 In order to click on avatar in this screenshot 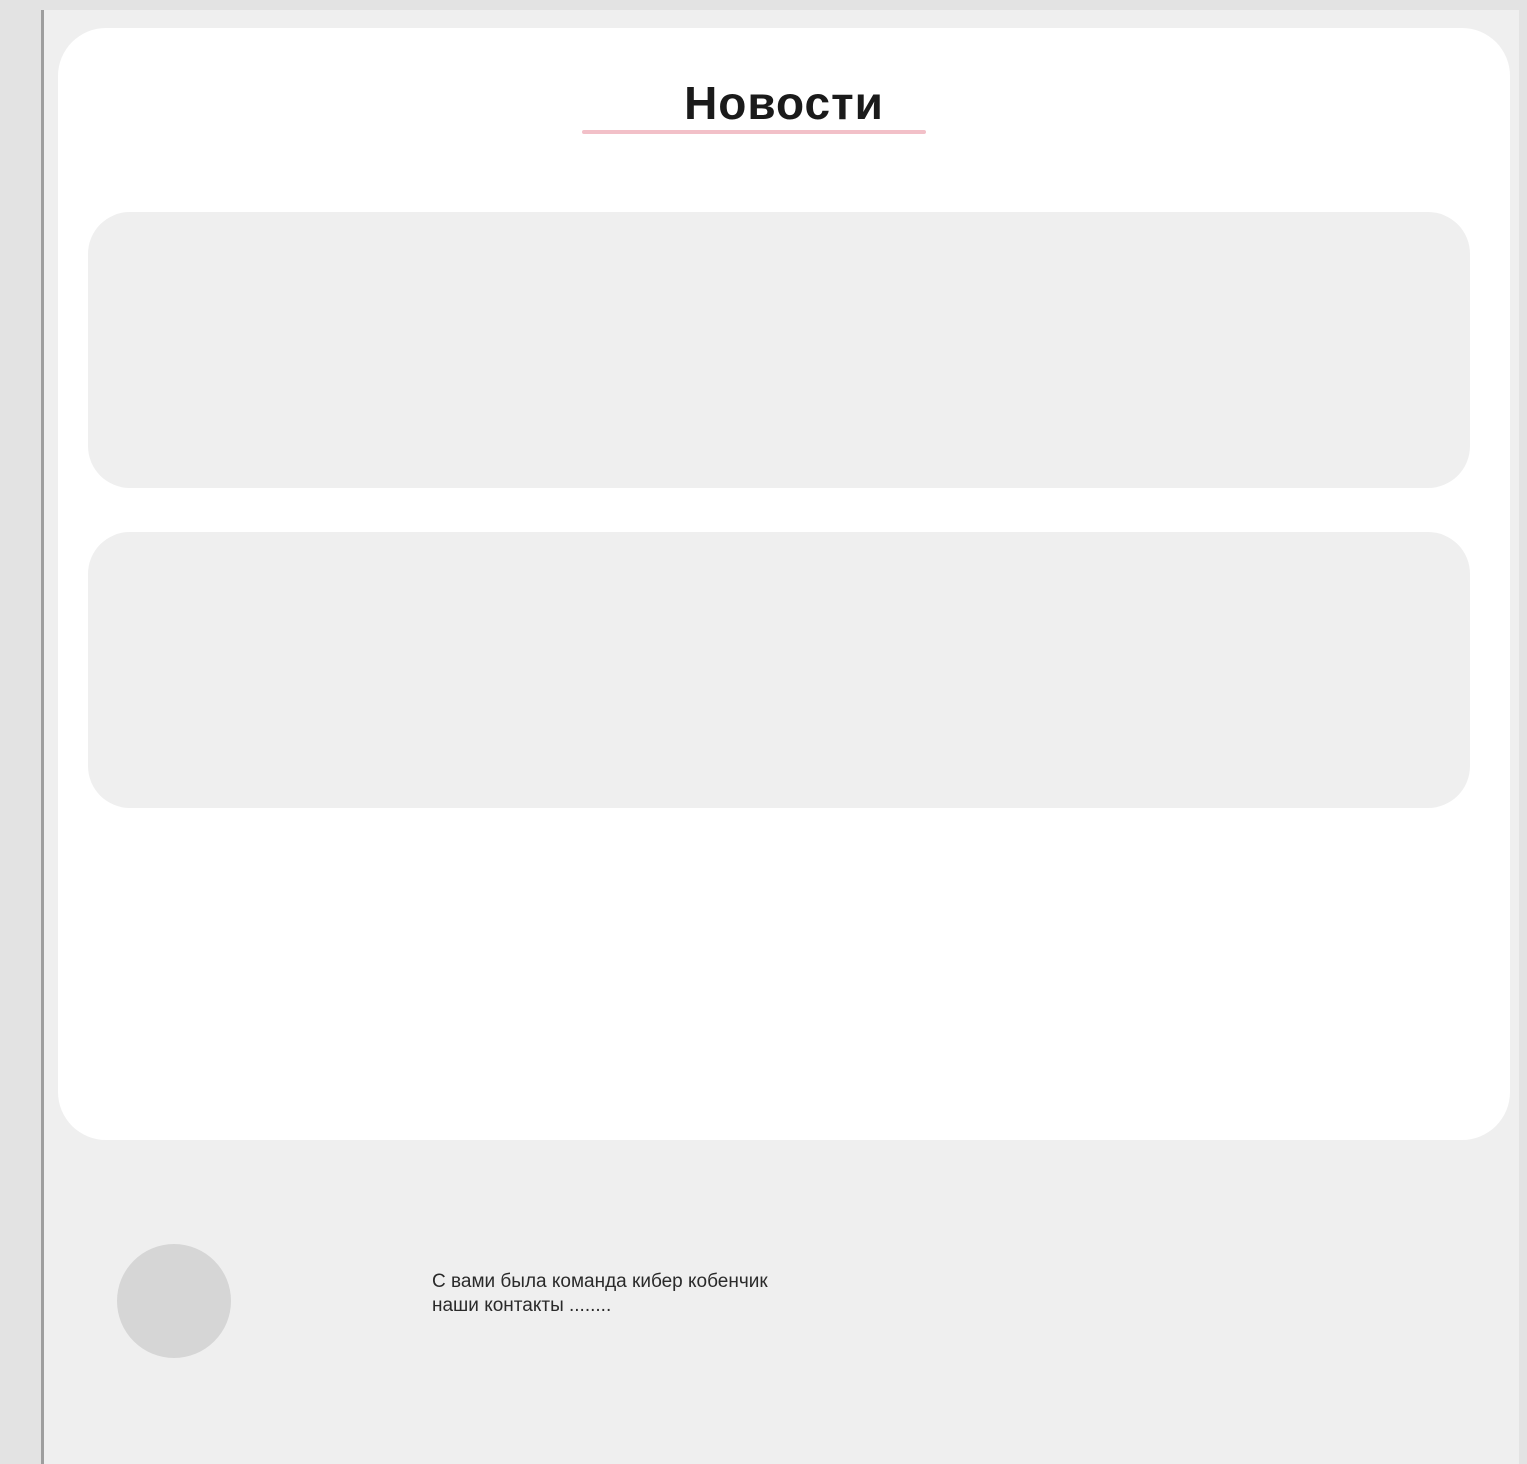, I will do `click(174, 1301)`.